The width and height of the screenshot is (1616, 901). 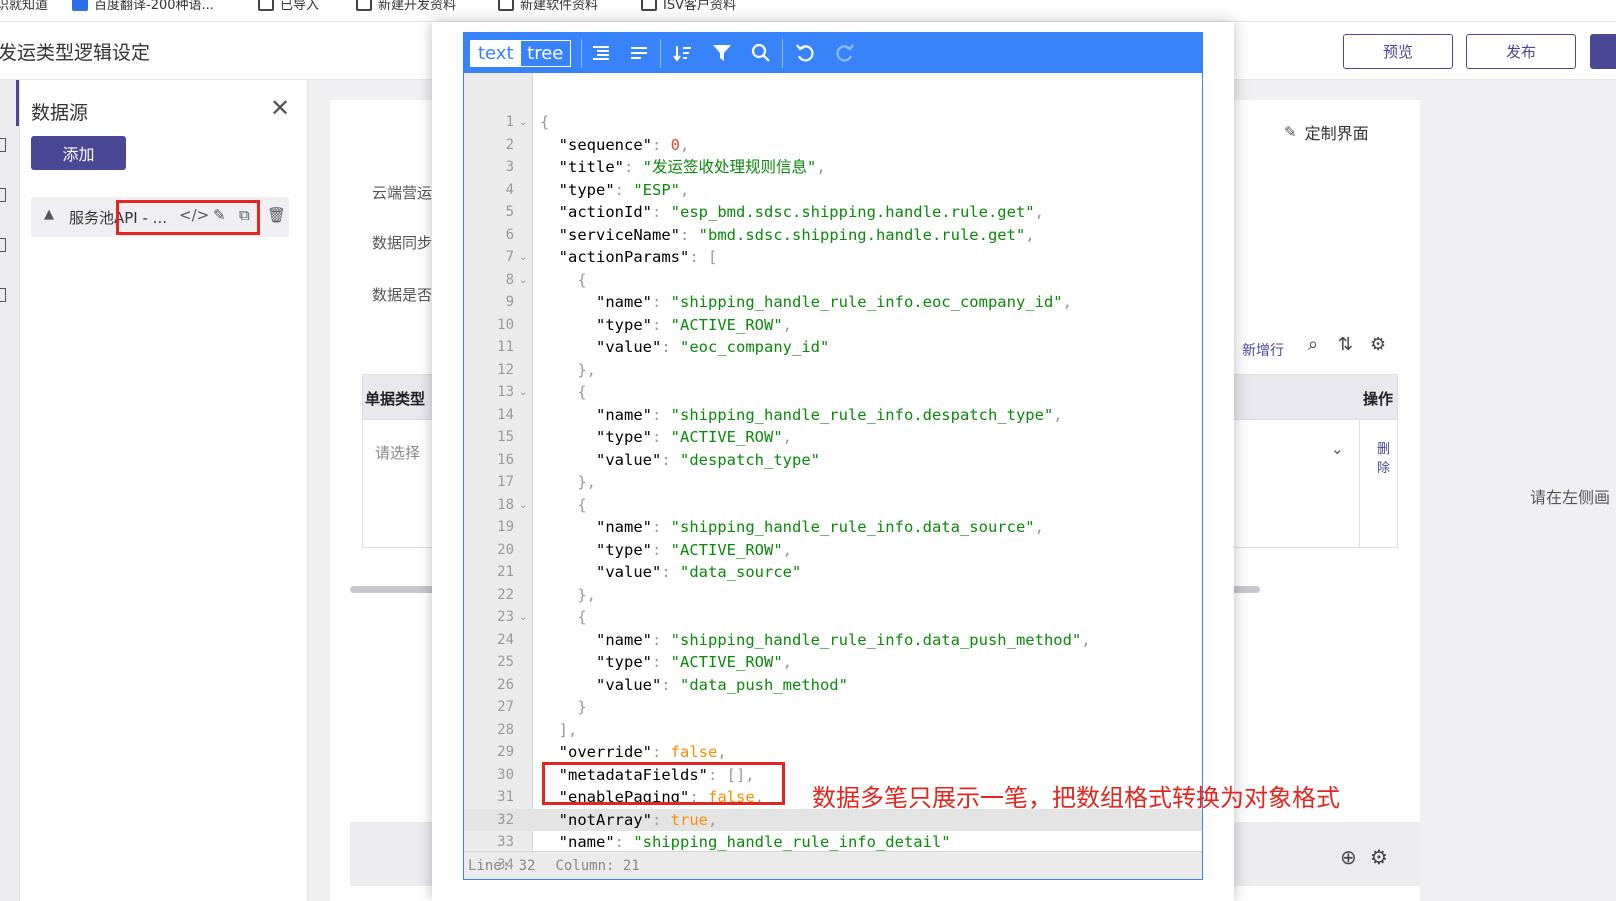 What do you see at coordinates (624, 144) in the screenshot?
I see `code-line: "sequence": 0,` at bounding box center [624, 144].